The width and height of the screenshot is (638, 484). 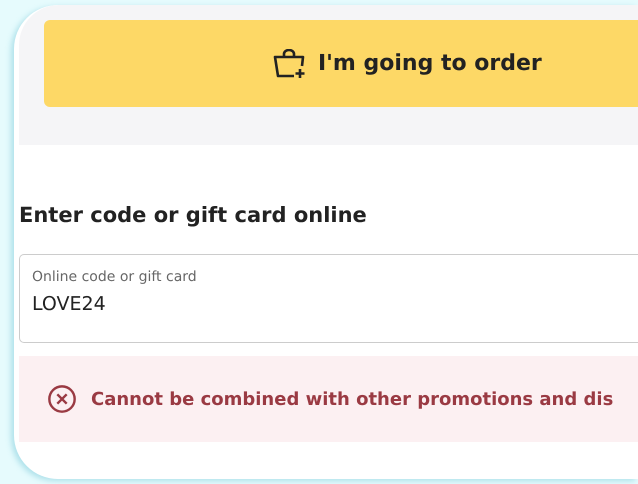 What do you see at coordinates (193, 215) in the screenshot?
I see `section-heading: Enter code or gift card online` at bounding box center [193, 215].